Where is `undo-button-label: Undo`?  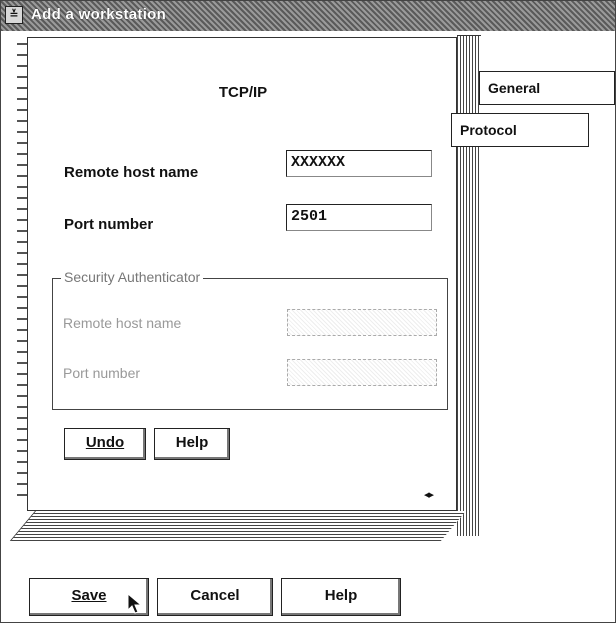 undo-button-label: Undo is located at coordinates (105, 442).